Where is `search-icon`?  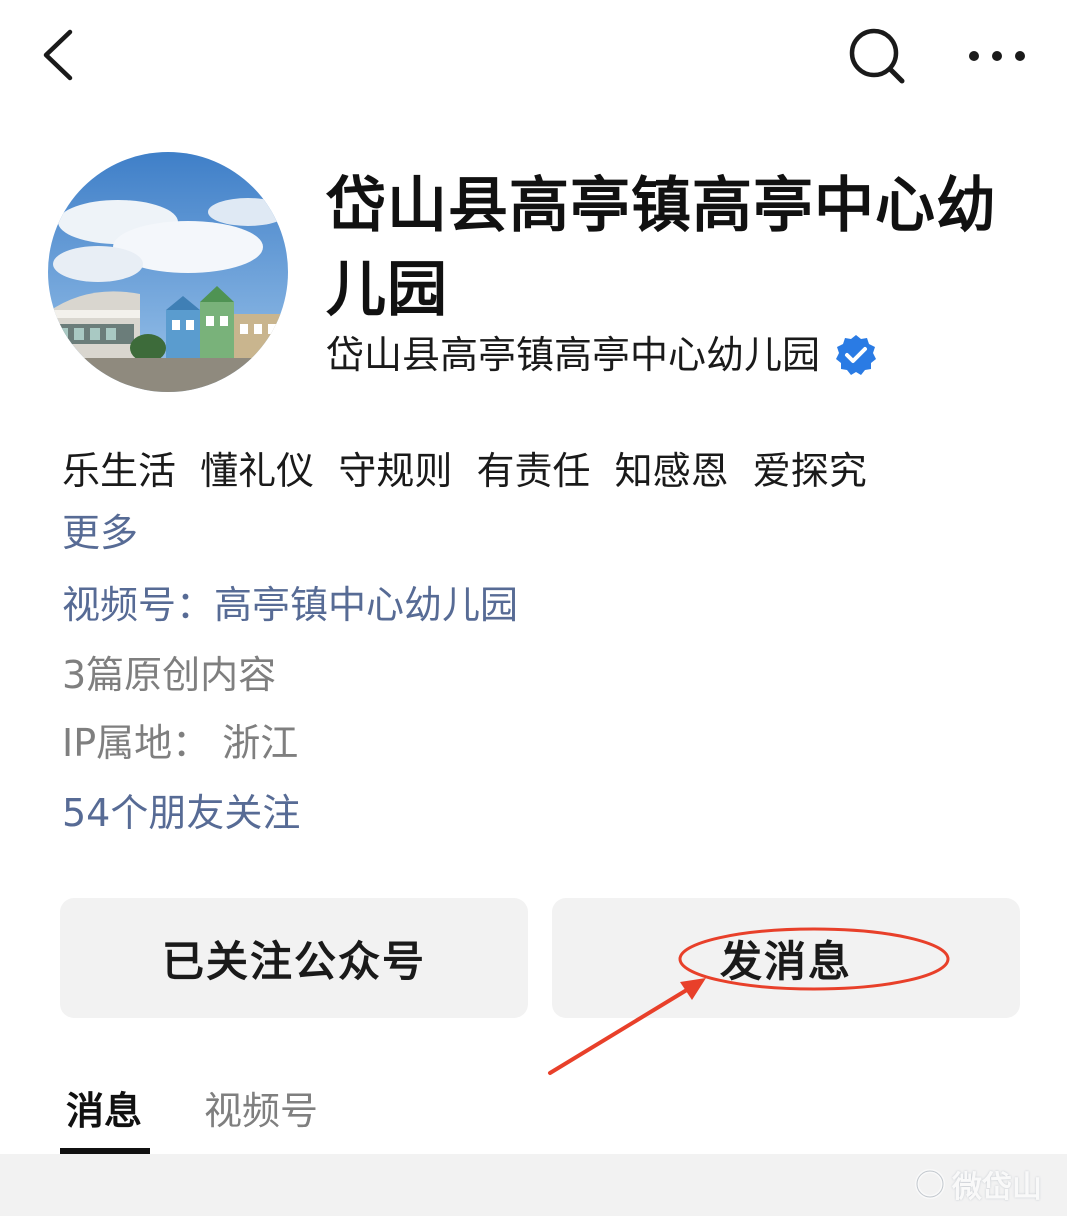
search-icon is located at coordinates (877, 56).